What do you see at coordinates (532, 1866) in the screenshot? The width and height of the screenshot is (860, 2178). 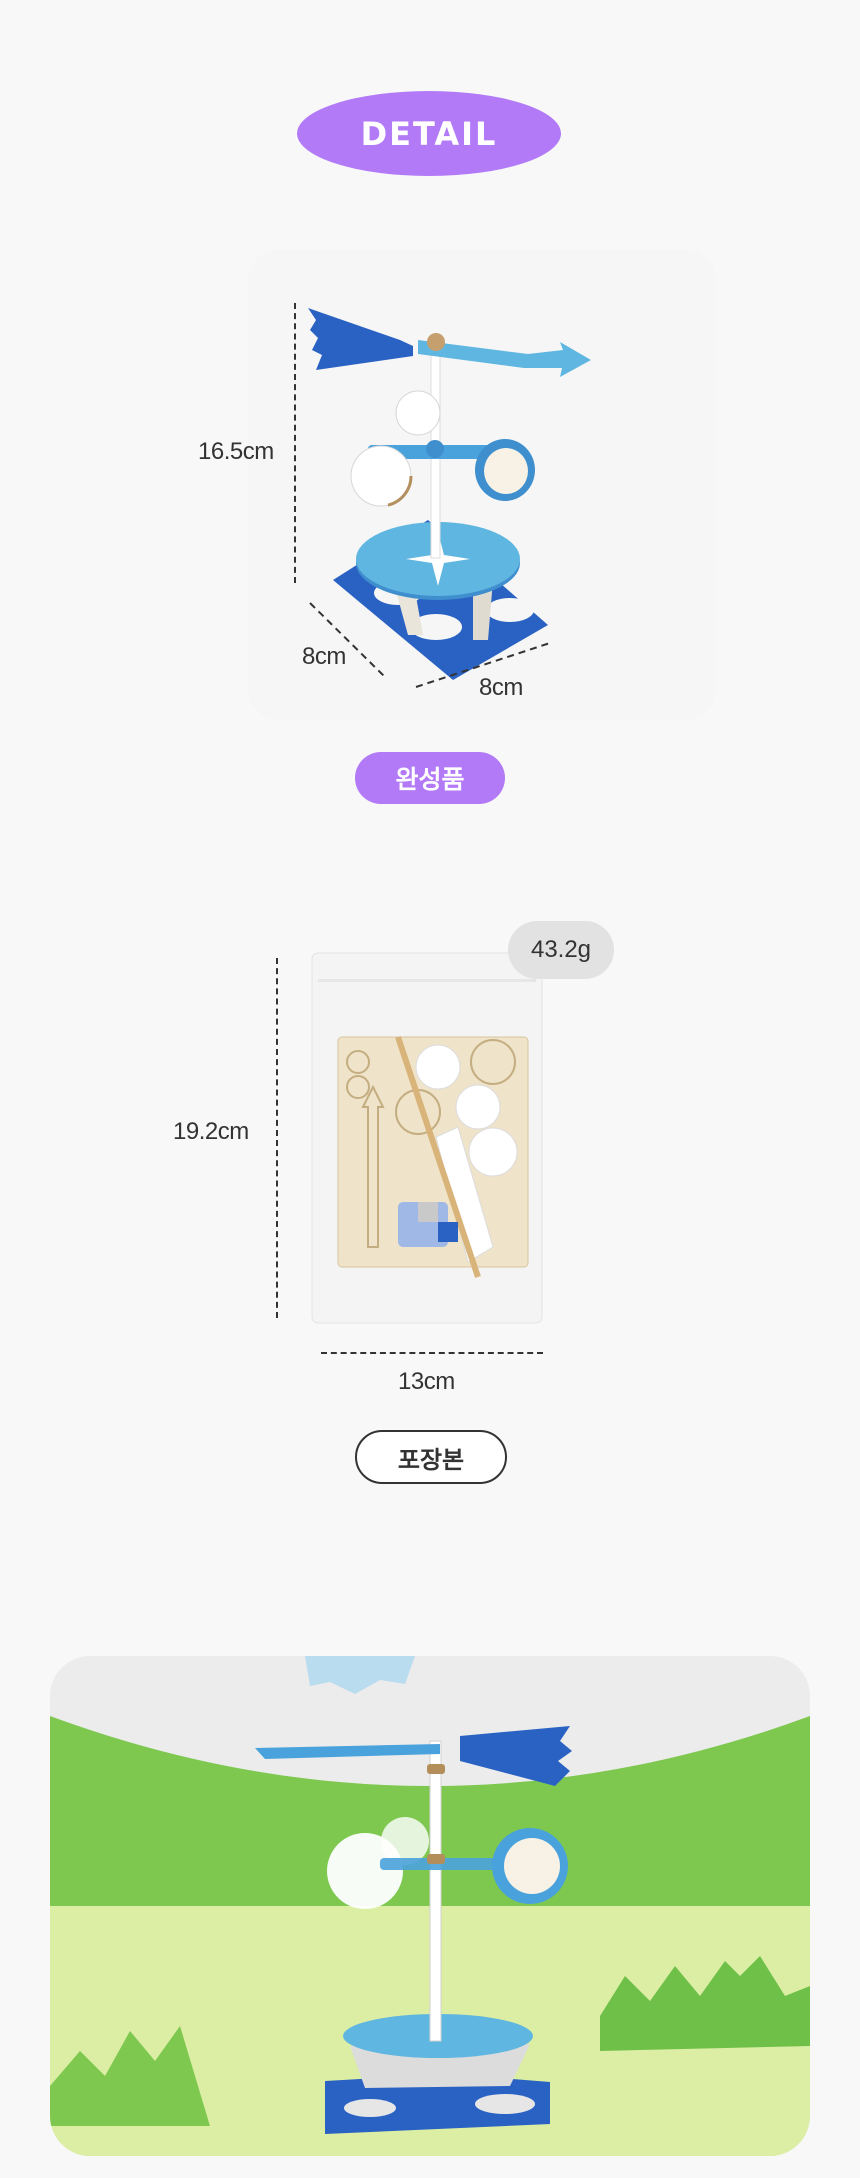 I see `scene-cup-right` at bounding box center [532, 1866].